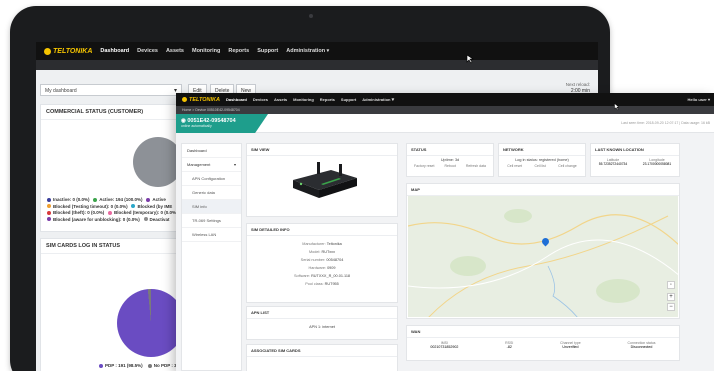 Image resolution: width=714 pixels, height=371 pixels. Describe the element at coordinates (124, 365) in the screenshot. I see `legend-label: PDP : 191 (98.5%)` at that location.